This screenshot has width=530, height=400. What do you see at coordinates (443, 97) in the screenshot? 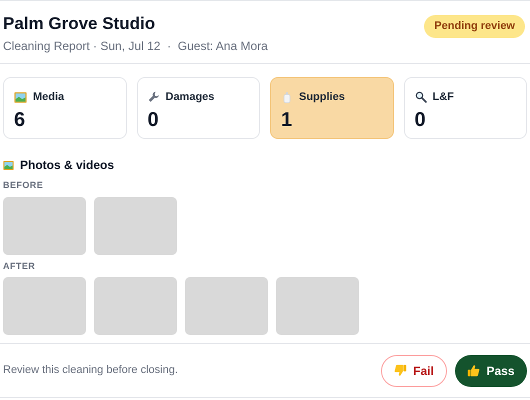
I see `stat-label: L&F` at bounding box center [443, 97].